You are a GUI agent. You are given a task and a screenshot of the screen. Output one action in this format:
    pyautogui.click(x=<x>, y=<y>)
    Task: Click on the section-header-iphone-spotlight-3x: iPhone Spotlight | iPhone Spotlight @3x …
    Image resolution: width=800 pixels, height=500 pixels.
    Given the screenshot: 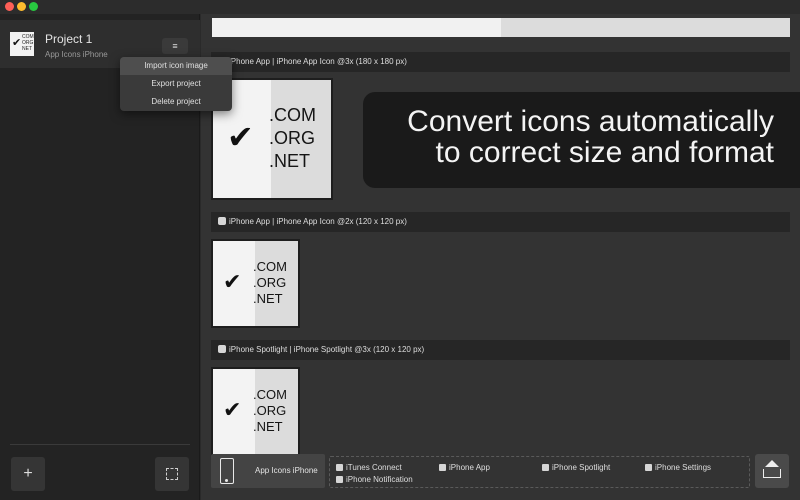 What is the action you would take?
    pyautogui.click(x=500, y=350)
    